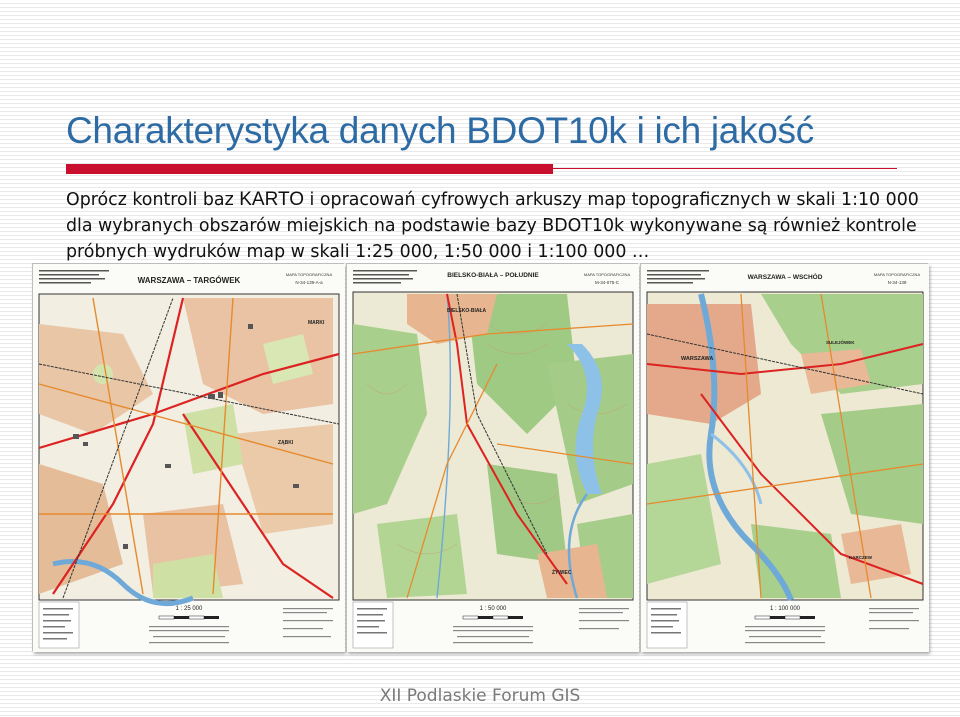 The height and width of the screenshot is (717, 960). Describe the element at coordinates (697, 359) in the screenshot. I see `map3-place-warszawa: WARSZAWA` at that location.